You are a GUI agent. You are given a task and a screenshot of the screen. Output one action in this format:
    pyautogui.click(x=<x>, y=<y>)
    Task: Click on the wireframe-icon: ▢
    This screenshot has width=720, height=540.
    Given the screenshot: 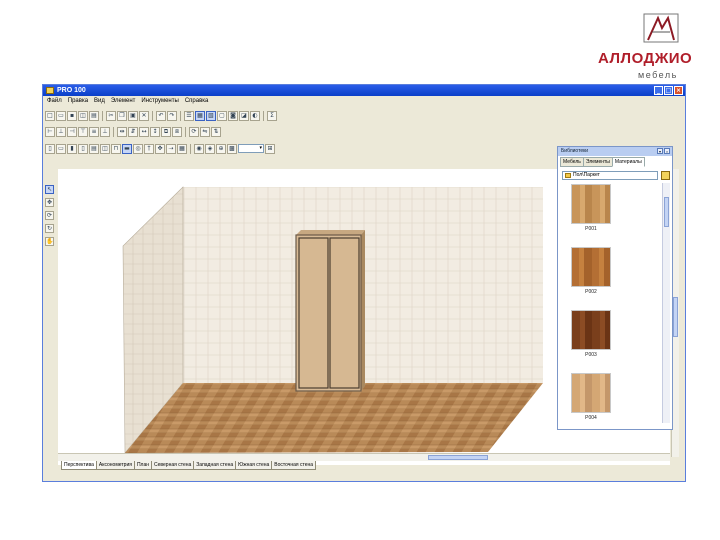 What is the action you would take?
    pyautogui.click(x=222, y=115)
    